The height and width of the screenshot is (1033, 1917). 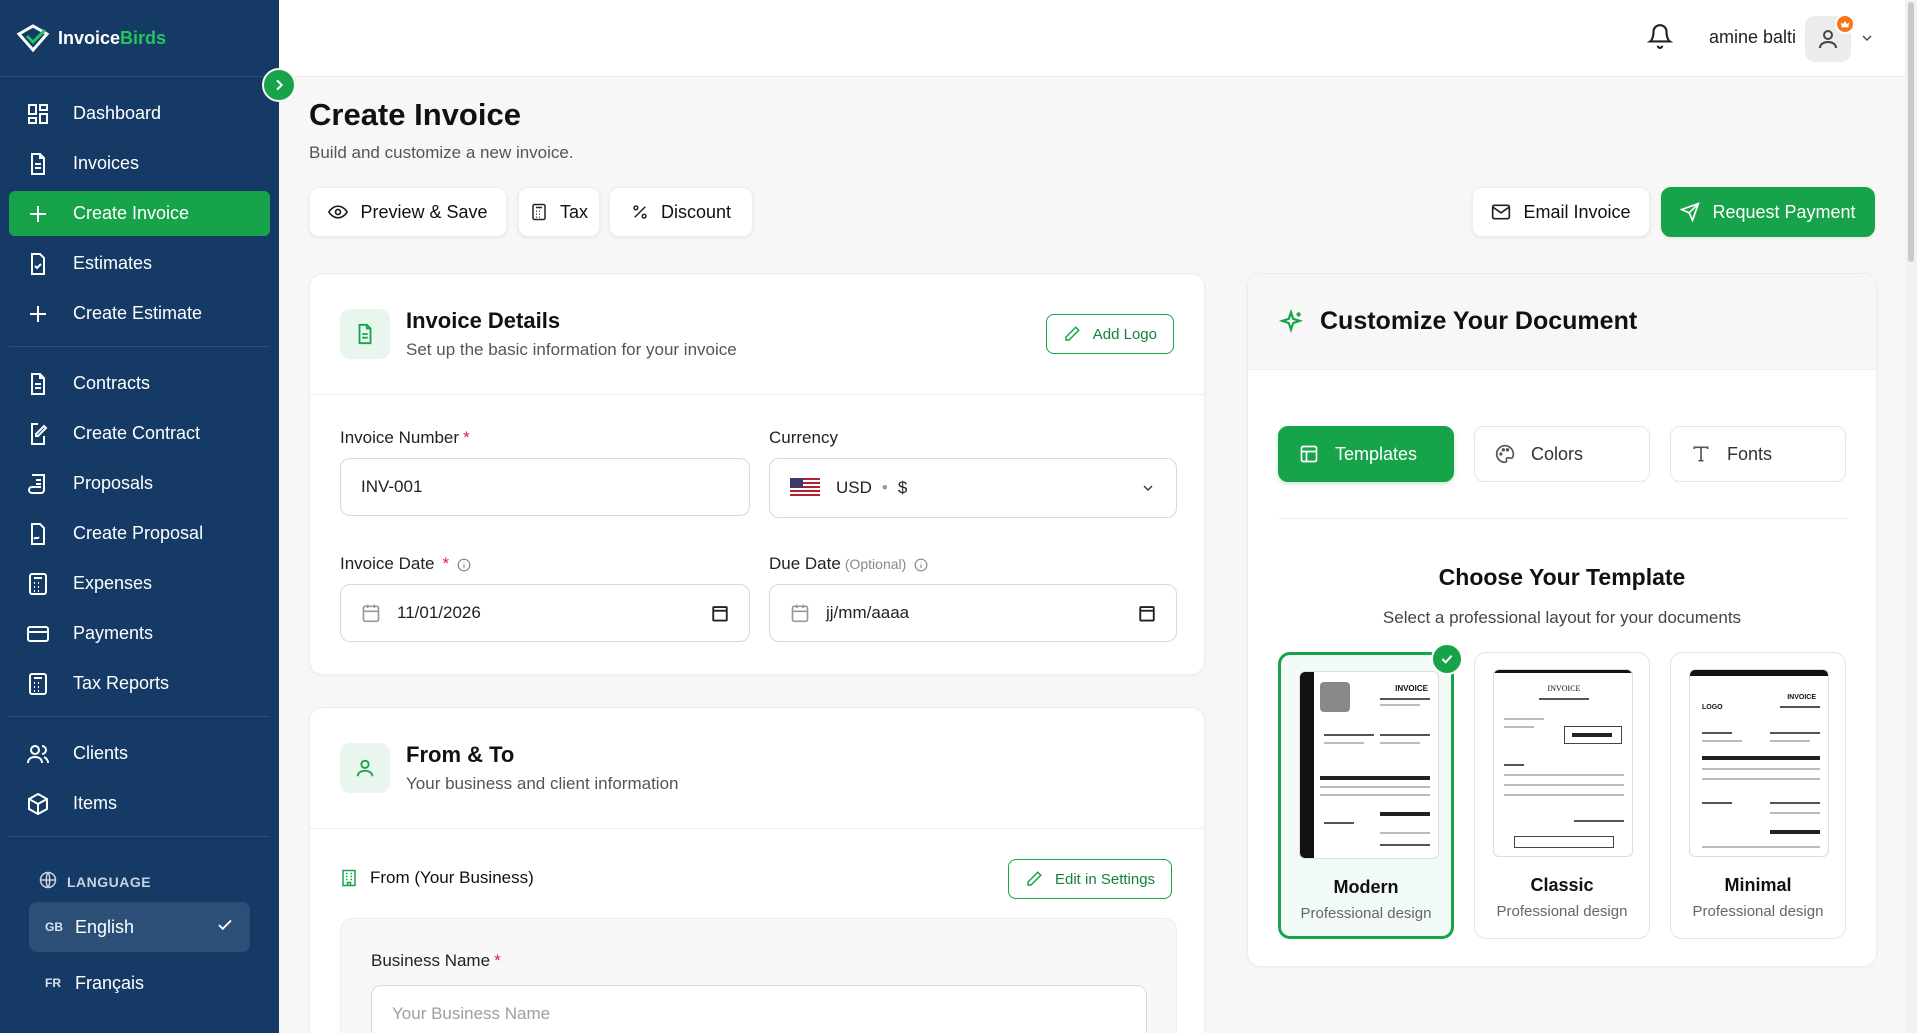 What do you see at coordinates (759, 1009) in the screenshot?
I see `business-name-input: Your Business Name` at bounding box center [759, 1009].